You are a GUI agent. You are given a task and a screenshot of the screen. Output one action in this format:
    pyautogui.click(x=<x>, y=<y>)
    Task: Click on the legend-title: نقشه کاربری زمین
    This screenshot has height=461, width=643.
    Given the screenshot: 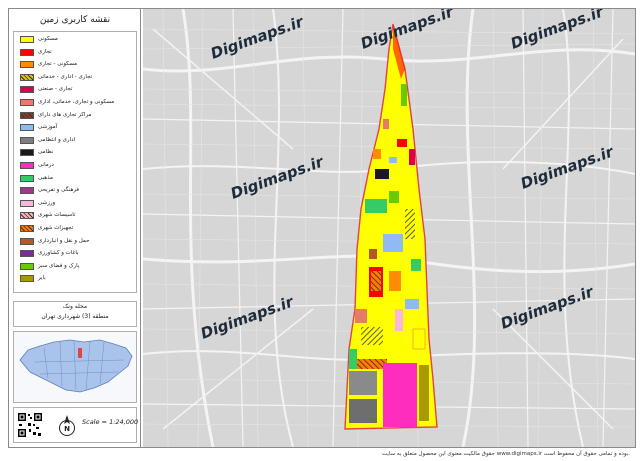 What is the action you would take?
    pyautogui.click(x=75, y=20)
    